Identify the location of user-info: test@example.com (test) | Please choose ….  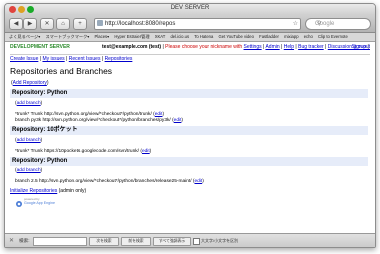
(235, 47).